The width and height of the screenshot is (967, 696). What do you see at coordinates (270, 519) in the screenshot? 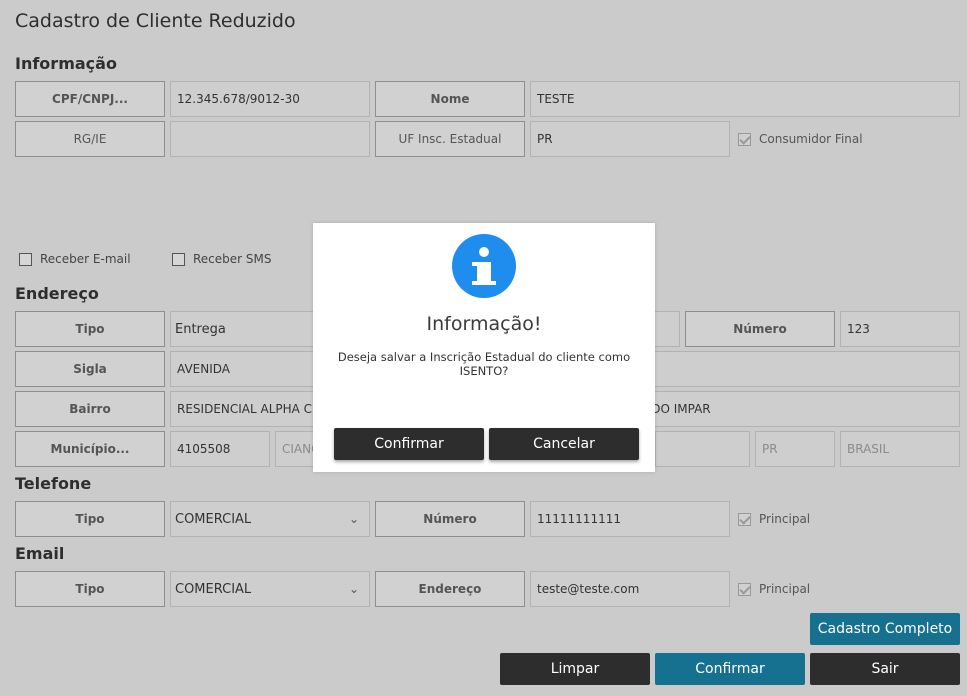
I see `telefone-tipo-select: COMERCIAL ⌄` at bounding box center [270, 519].